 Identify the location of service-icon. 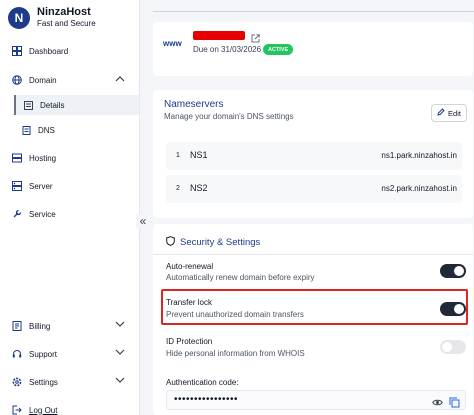
(17, 214).